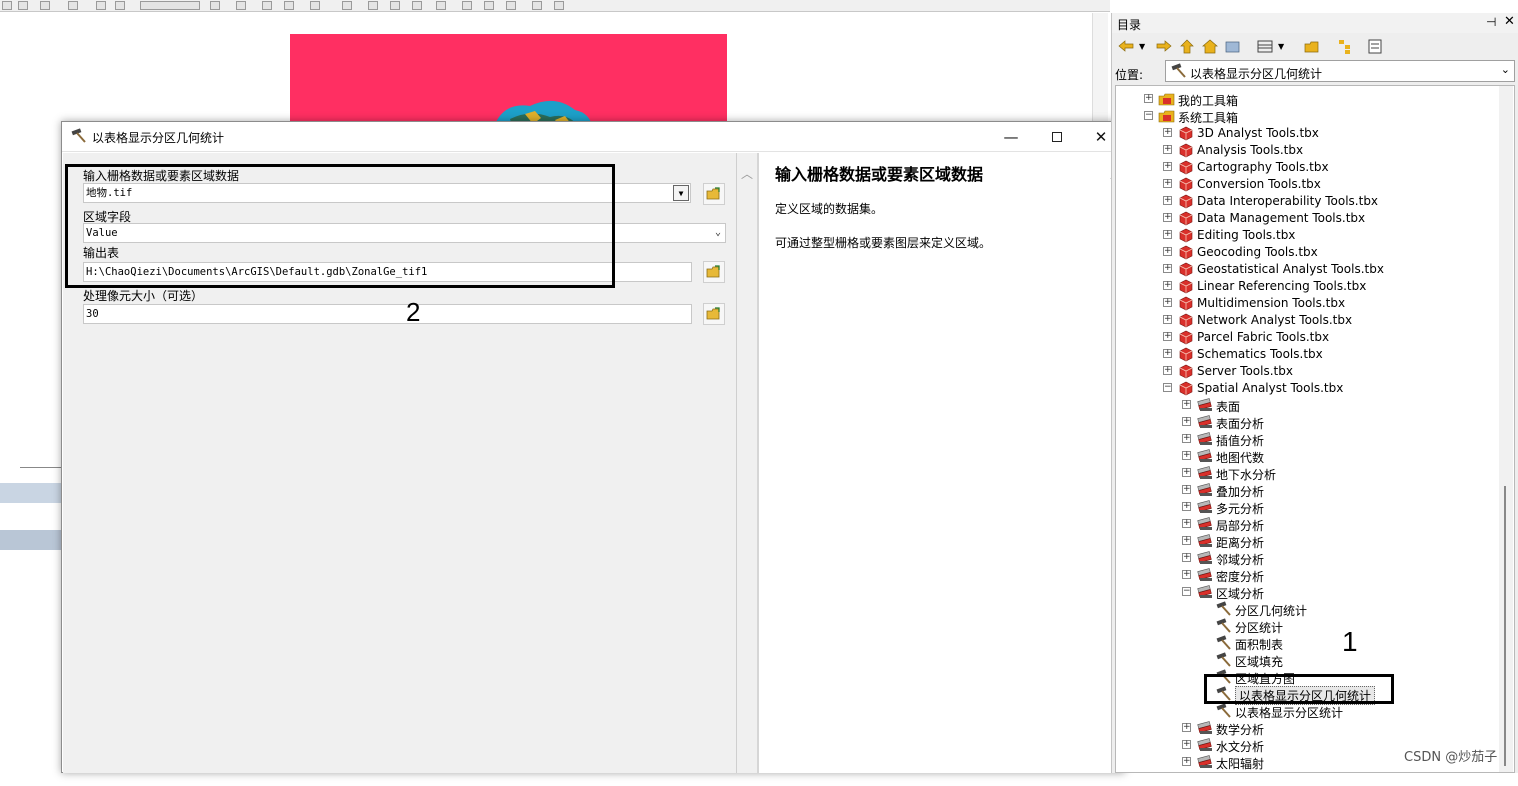 The width and height of the screenshot is (1518, 786). I want to click on catalog-scrollbar, so click(1506, 429).